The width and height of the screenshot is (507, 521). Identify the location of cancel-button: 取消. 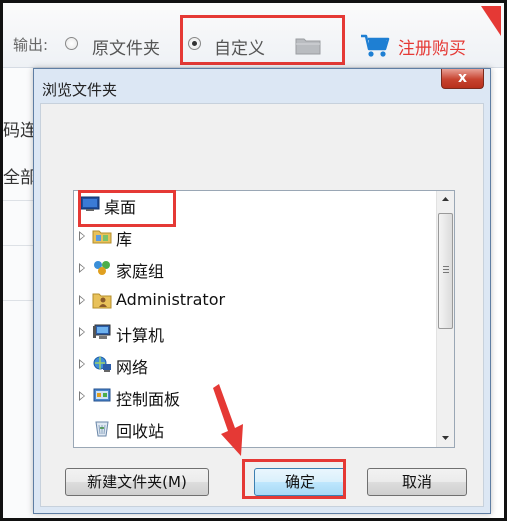
(417, 482).